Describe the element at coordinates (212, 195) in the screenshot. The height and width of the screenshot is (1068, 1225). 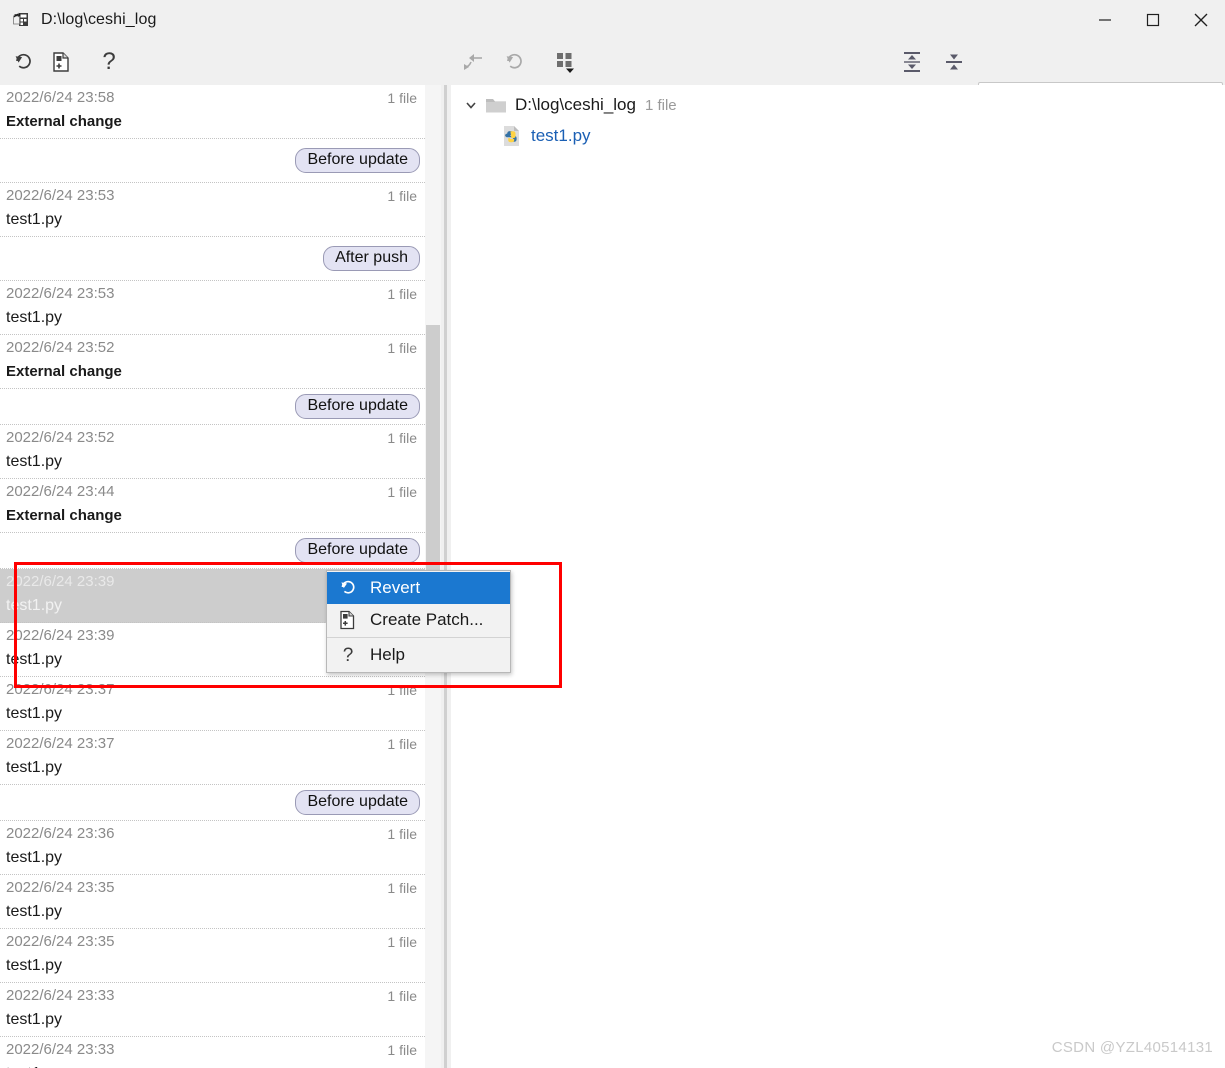
I see `history-entry-header: 2022/6/24 23:53 1 file` at that location.